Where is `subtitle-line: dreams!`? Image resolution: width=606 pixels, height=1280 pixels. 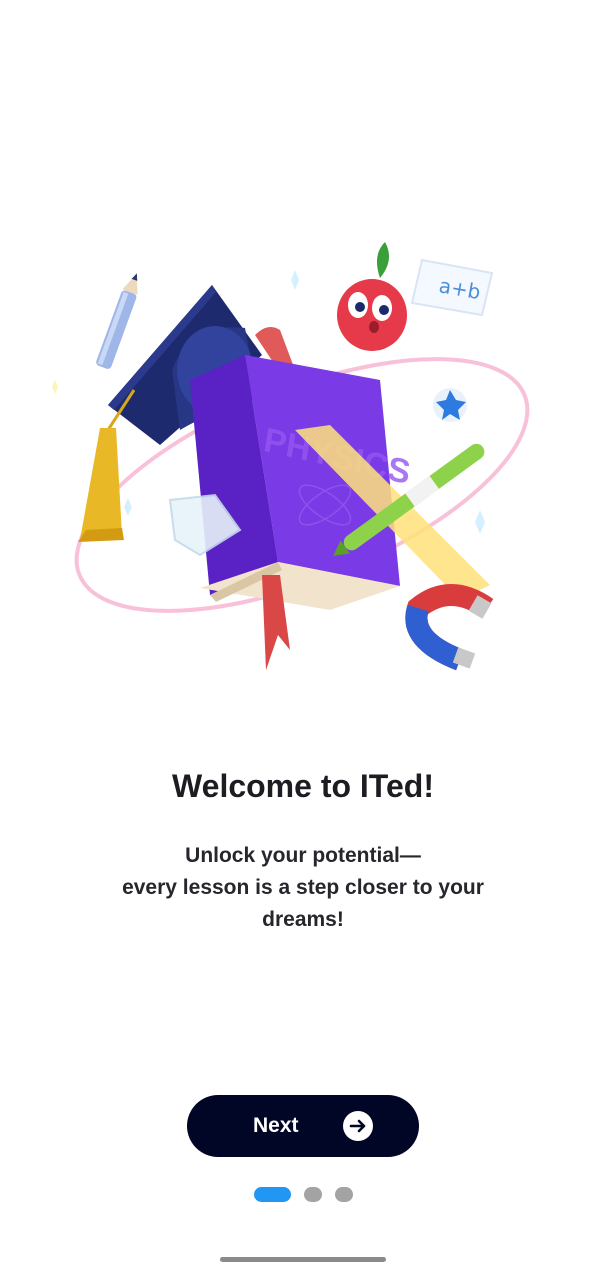
subtitle-line: dreams! is located at coordinates (303, 919).